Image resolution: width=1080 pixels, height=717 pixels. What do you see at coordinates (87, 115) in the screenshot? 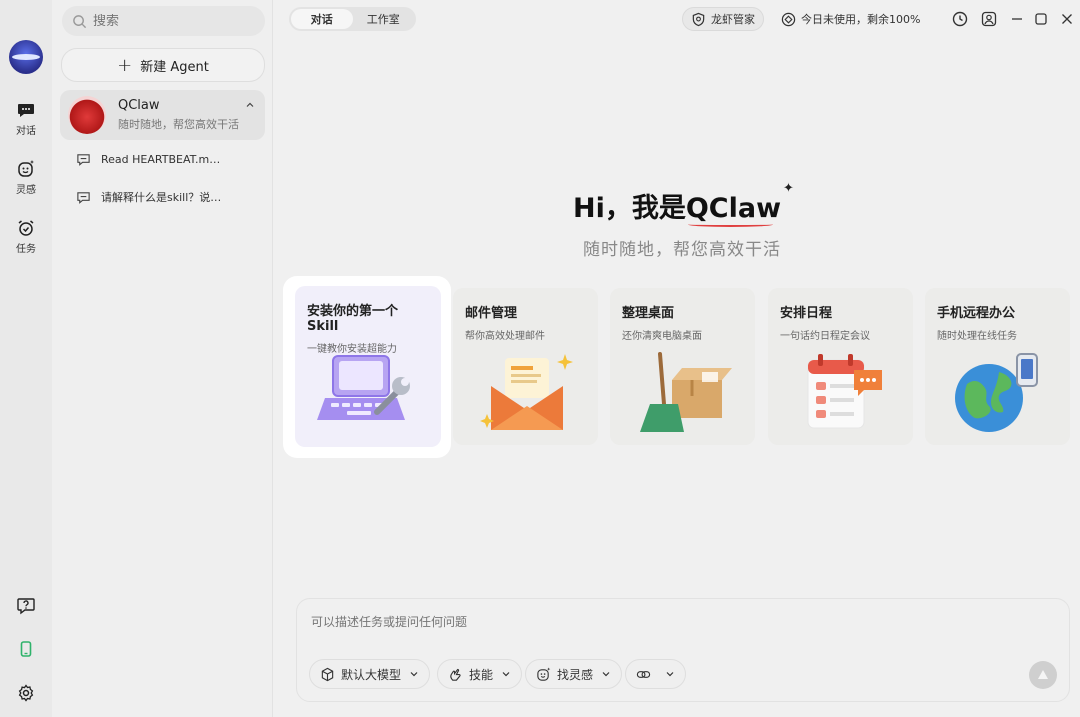
I see `agent-avatar` at bounding box center [87, 115].